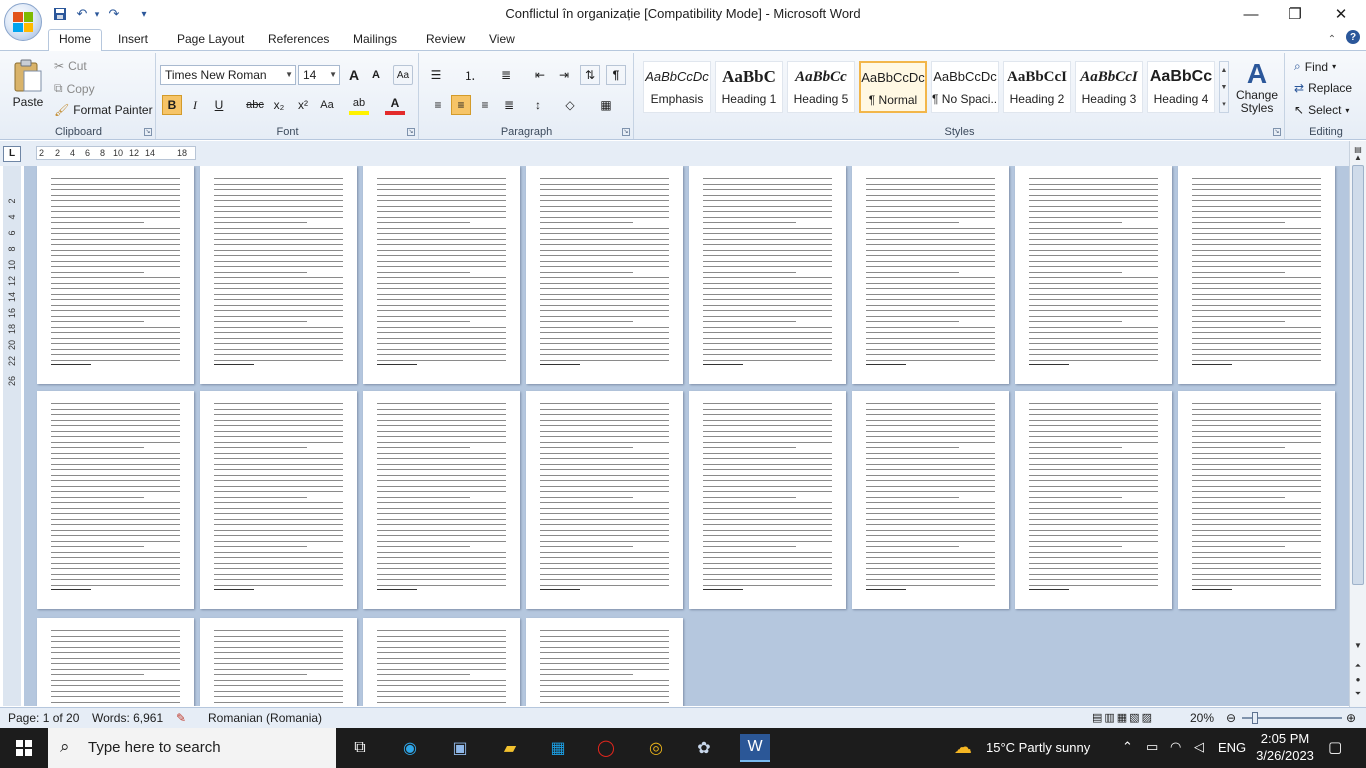 The image size is (1366, 768). I want to click on line-spacing-icon: ↕, so click(538, 105).